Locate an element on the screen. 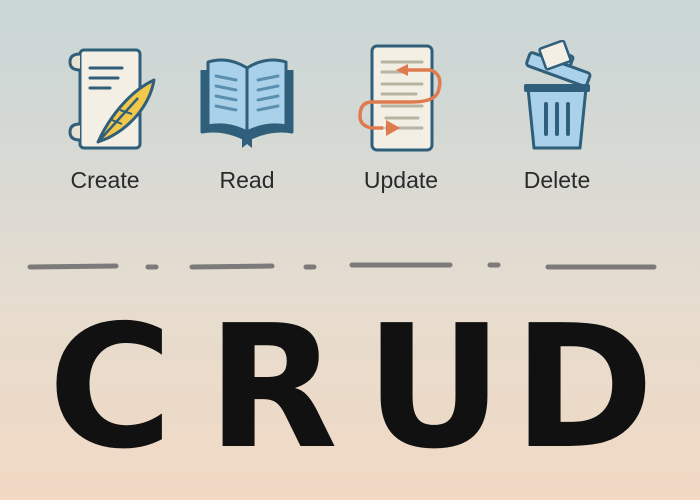 This screenshot has height=500, width=700. dashed-divider is located at coordinates (342, 266).